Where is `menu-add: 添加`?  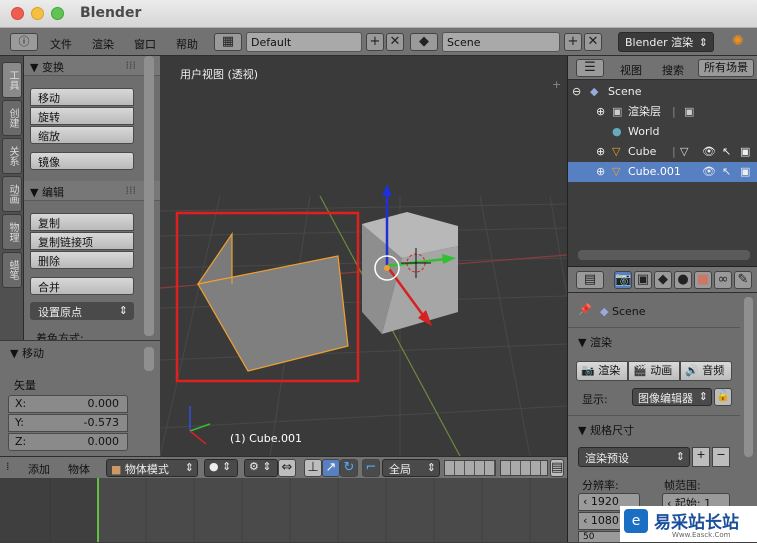 menu-add: 添加 is located at coordinates (39, 469).